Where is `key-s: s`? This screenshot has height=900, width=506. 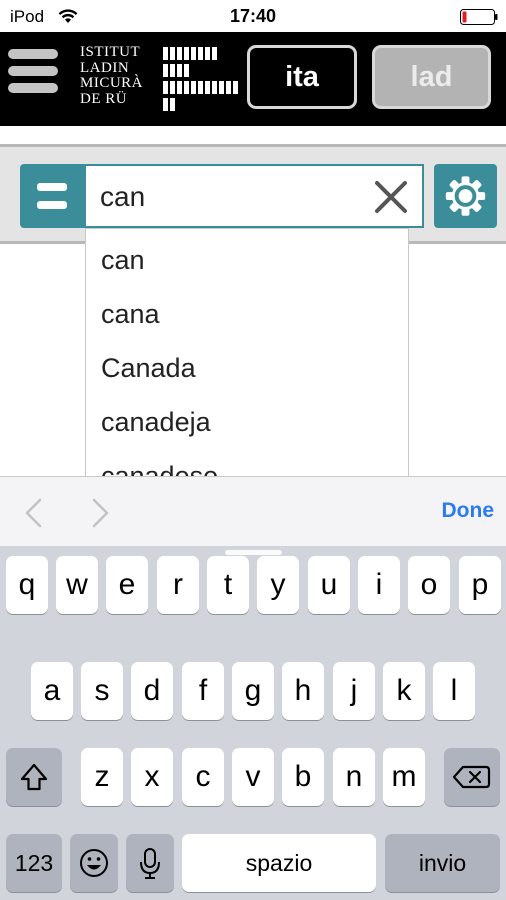
key-s: s is located at coordinates (102, 691).